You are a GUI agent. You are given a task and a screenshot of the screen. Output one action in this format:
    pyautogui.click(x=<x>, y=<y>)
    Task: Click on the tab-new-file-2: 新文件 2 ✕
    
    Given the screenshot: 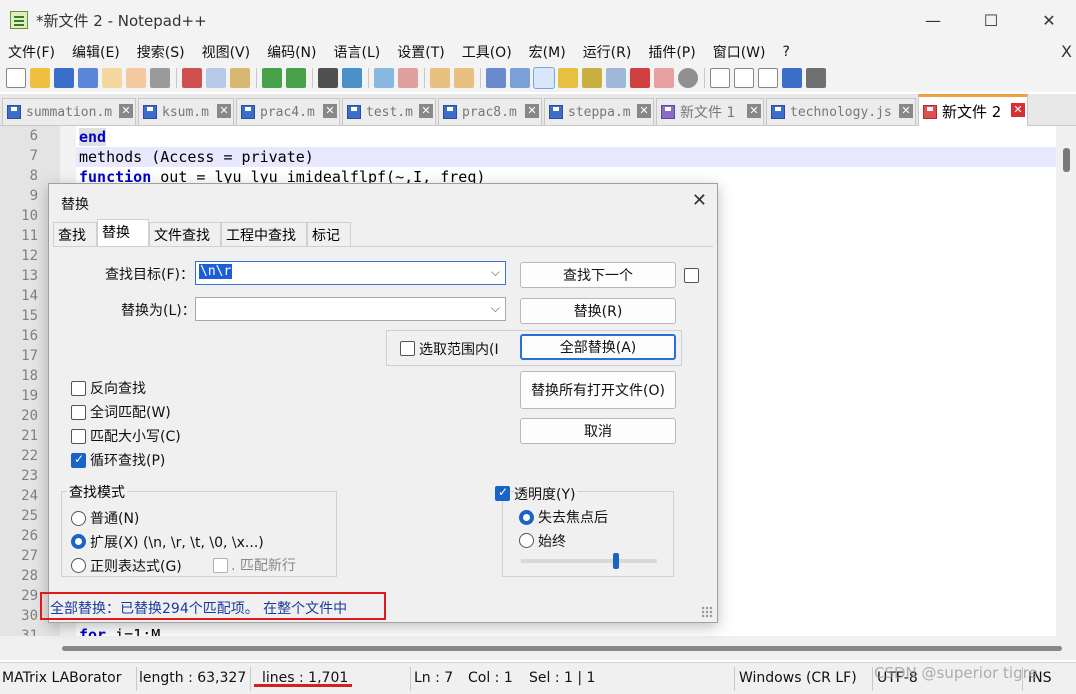 What is the action you would take?
    pyautogui.click(x=973, y=110)
    